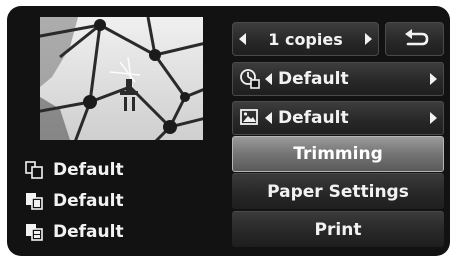 This screenshot has width=456, height=262. What do you see at coordinates (34, 170) in the screenshot?
I see `paper-size-icon` at bounding box center [34, 170].